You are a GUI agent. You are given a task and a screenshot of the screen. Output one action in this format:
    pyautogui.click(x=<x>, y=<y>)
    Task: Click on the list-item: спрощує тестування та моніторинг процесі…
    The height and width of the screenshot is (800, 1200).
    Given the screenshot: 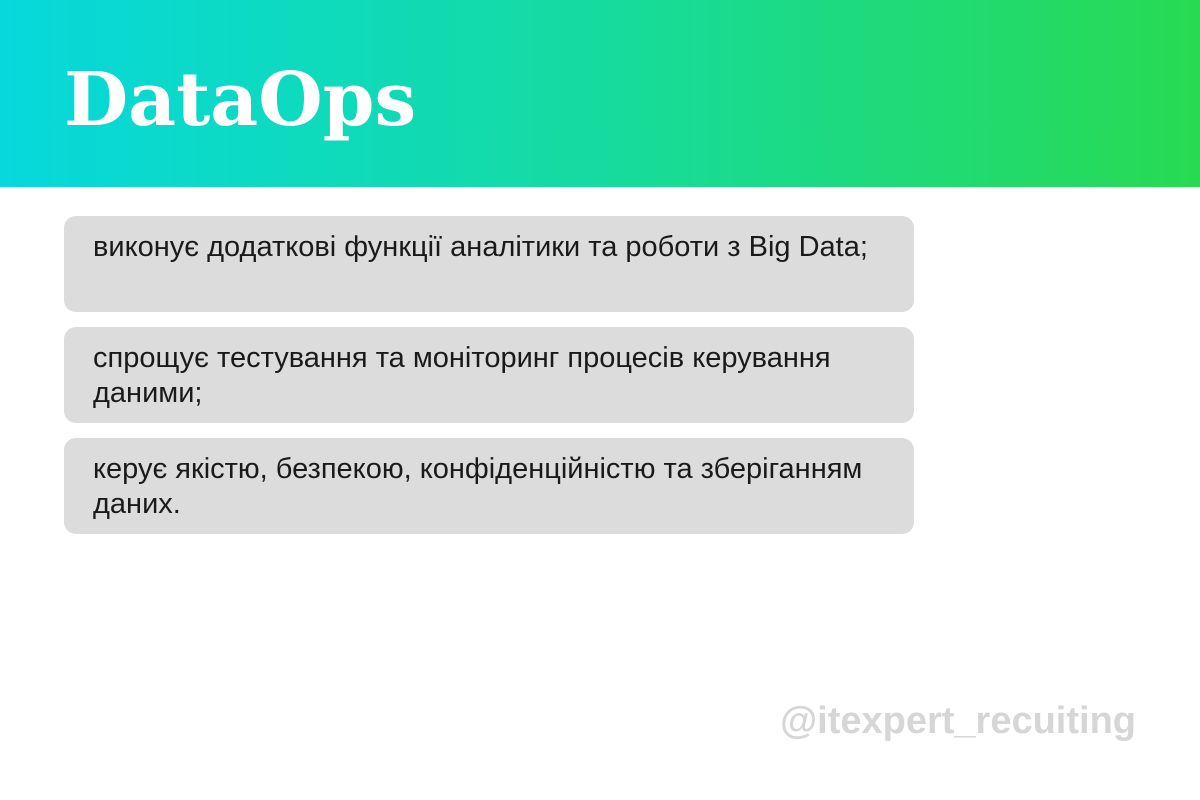 What is the action you would take?
    pyautogui.click(x=489, y=375)
    